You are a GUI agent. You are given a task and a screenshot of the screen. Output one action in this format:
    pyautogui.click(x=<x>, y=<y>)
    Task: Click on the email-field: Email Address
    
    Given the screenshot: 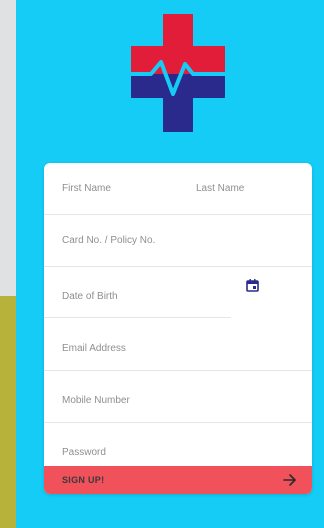 What is the action you would take?
    pyautogui.click(x=178, y=345)
    